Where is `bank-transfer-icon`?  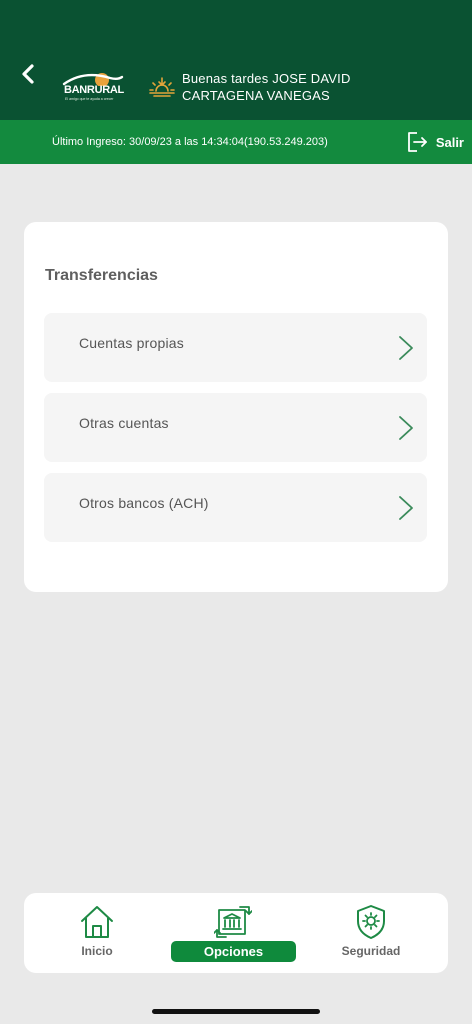
bank-transfer-icon is located at coordinates (233, 922).